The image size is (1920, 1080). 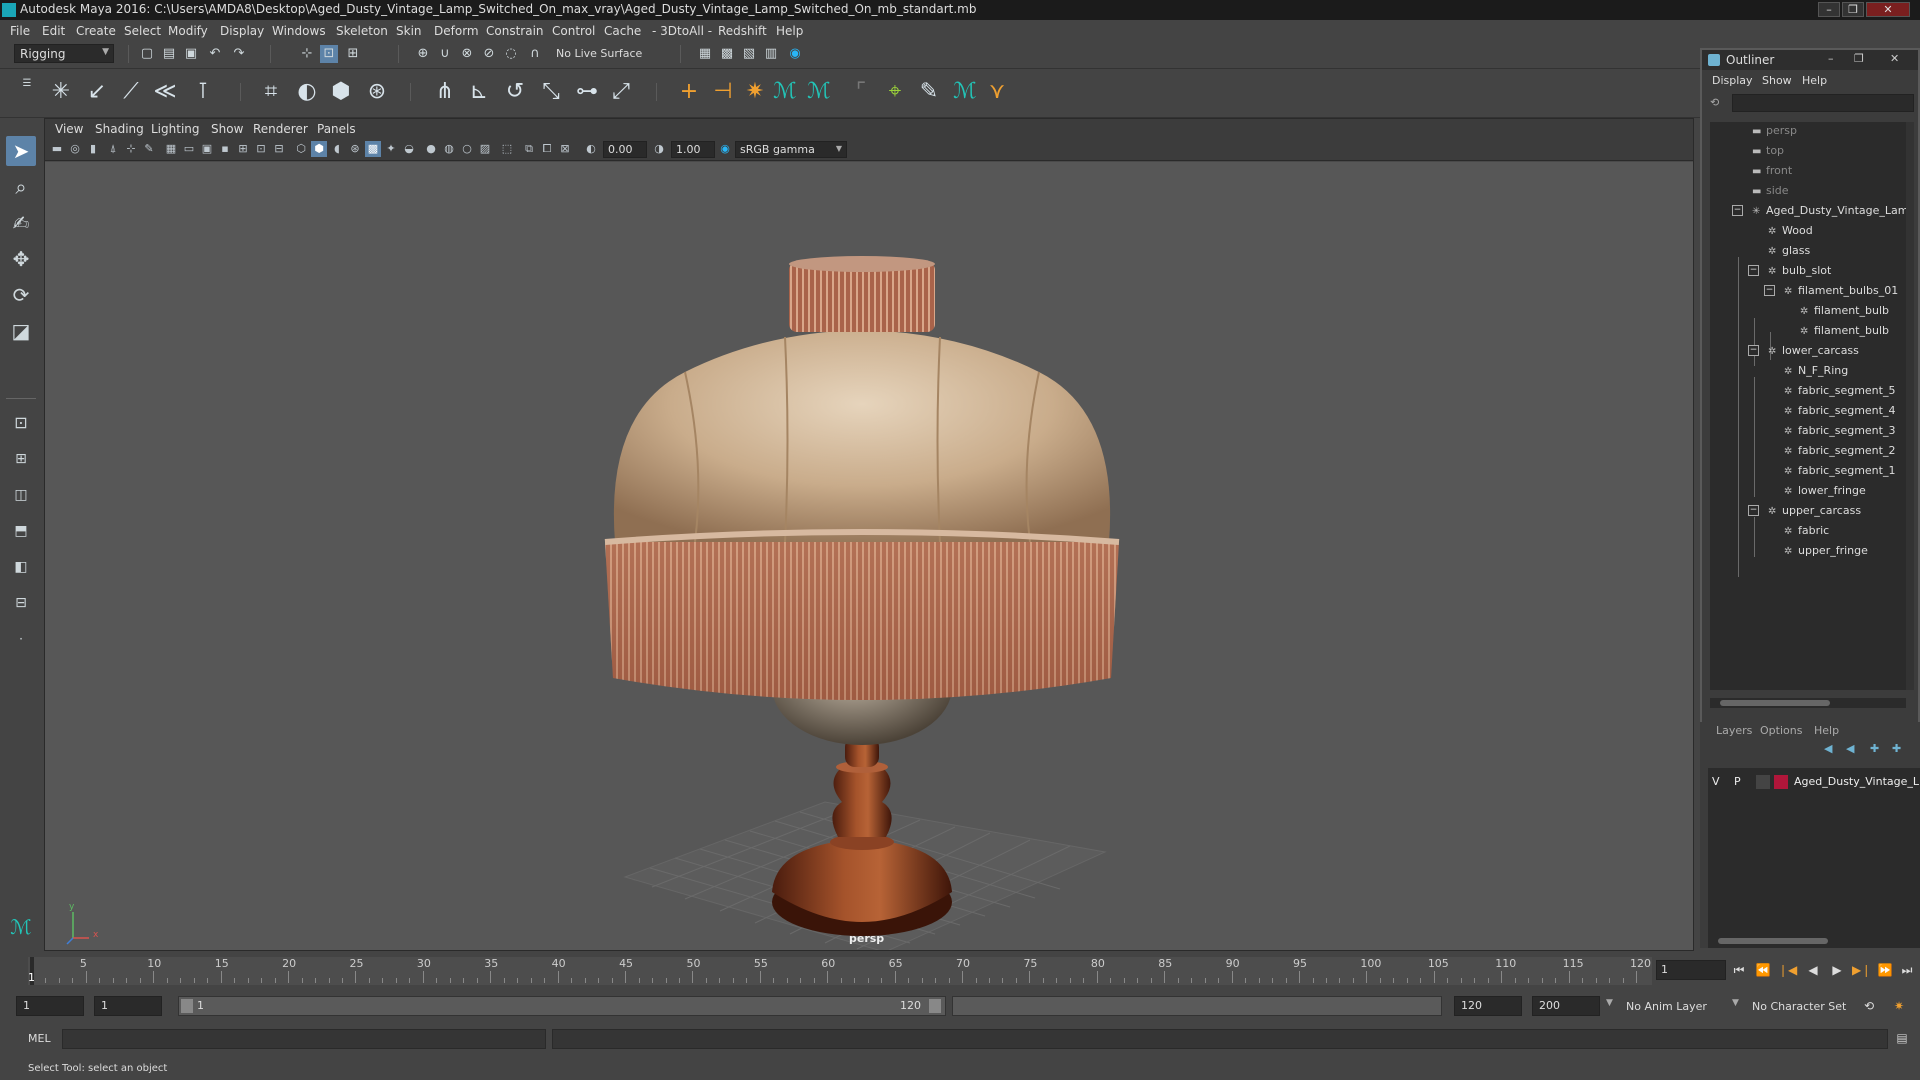 What do you see at coordinates (929, 92) in the screenshot?
I see `brush-icon: ✎` at bounding box center [929, 92].